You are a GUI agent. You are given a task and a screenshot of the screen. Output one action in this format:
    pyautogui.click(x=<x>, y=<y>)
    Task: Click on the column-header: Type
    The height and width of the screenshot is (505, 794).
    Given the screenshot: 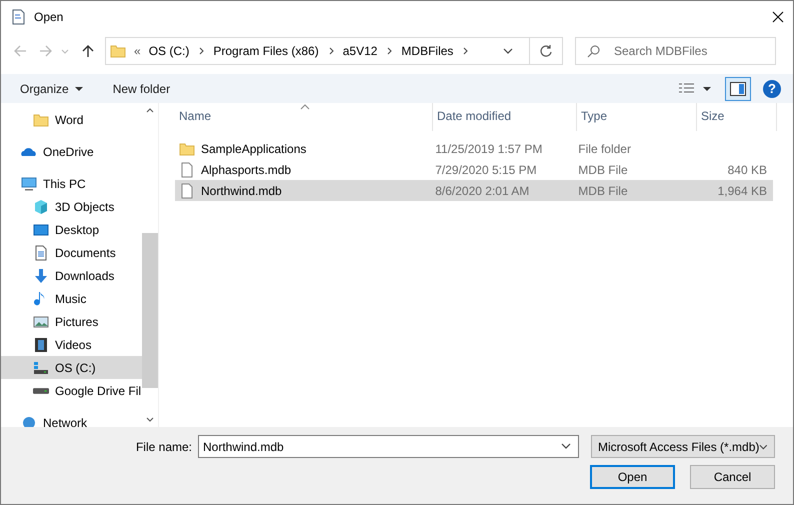 What is the action you would take?
    pyautogui.click(x=637, y=117)
    